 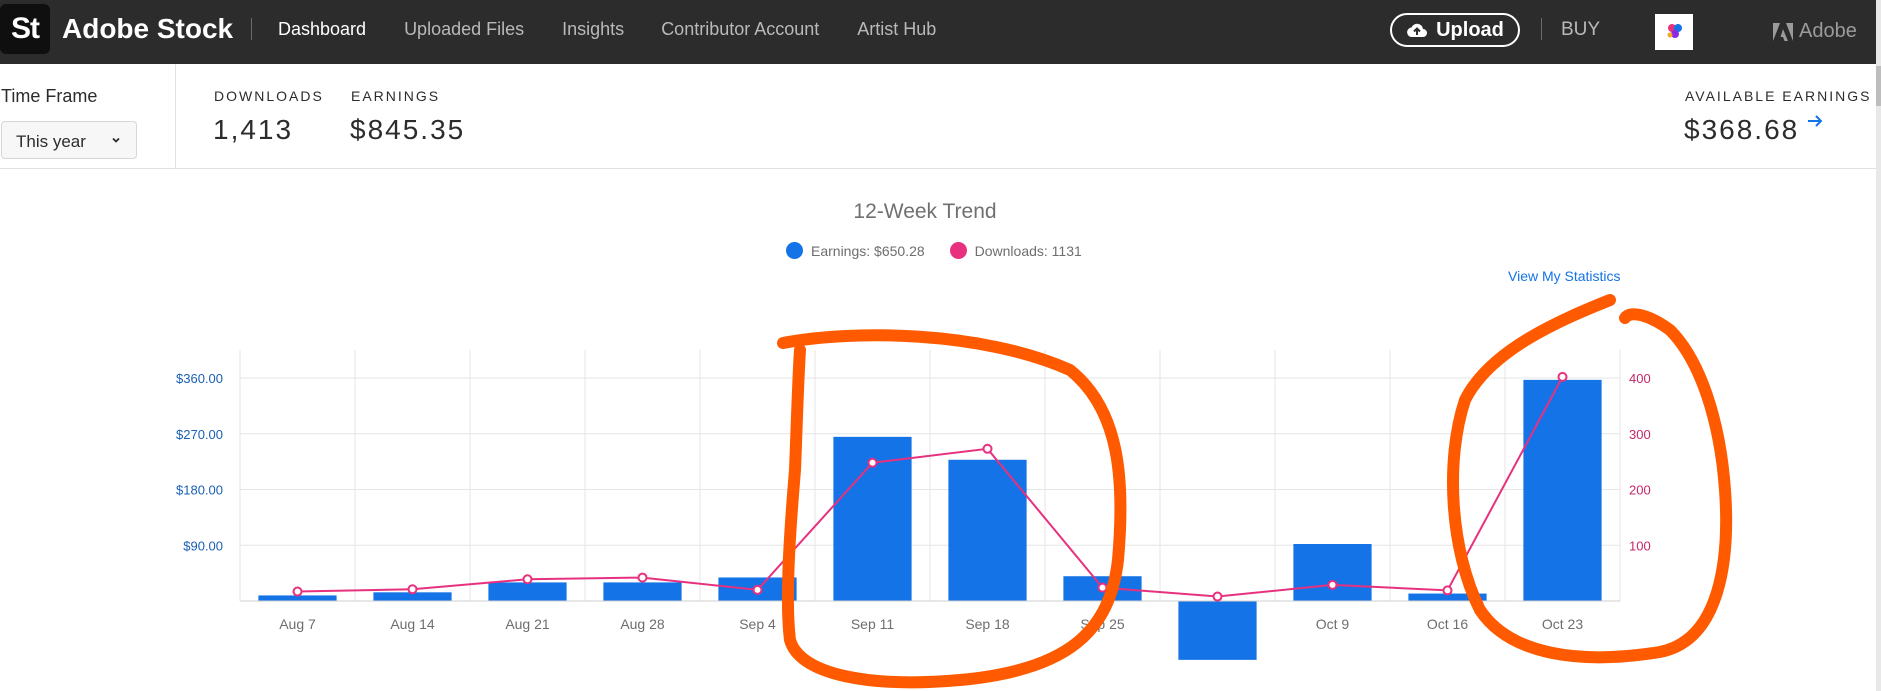 What do you see at coordinates (593, 29) in the screenshot?
I see `nav-insights: Insights` at bounding box center [593, 29].